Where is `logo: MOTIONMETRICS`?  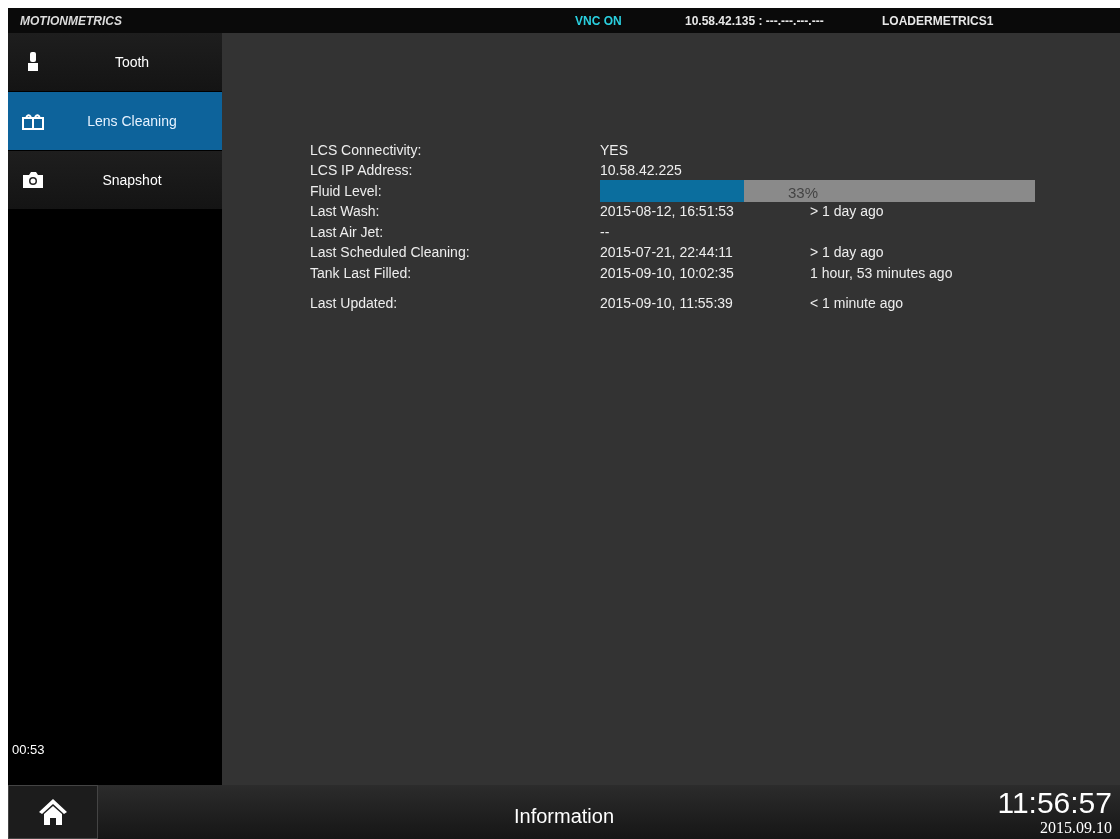 logo: MOTIONMETRICS is located at coordinates (71, 21).